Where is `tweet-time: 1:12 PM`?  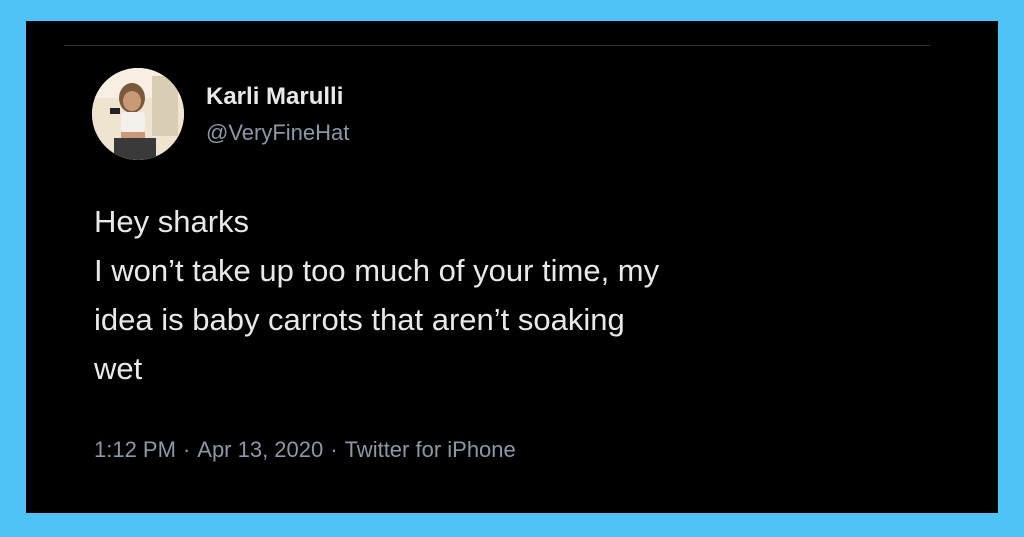 tweet-time: 1:12 PM is located at coordinates (135, 449).